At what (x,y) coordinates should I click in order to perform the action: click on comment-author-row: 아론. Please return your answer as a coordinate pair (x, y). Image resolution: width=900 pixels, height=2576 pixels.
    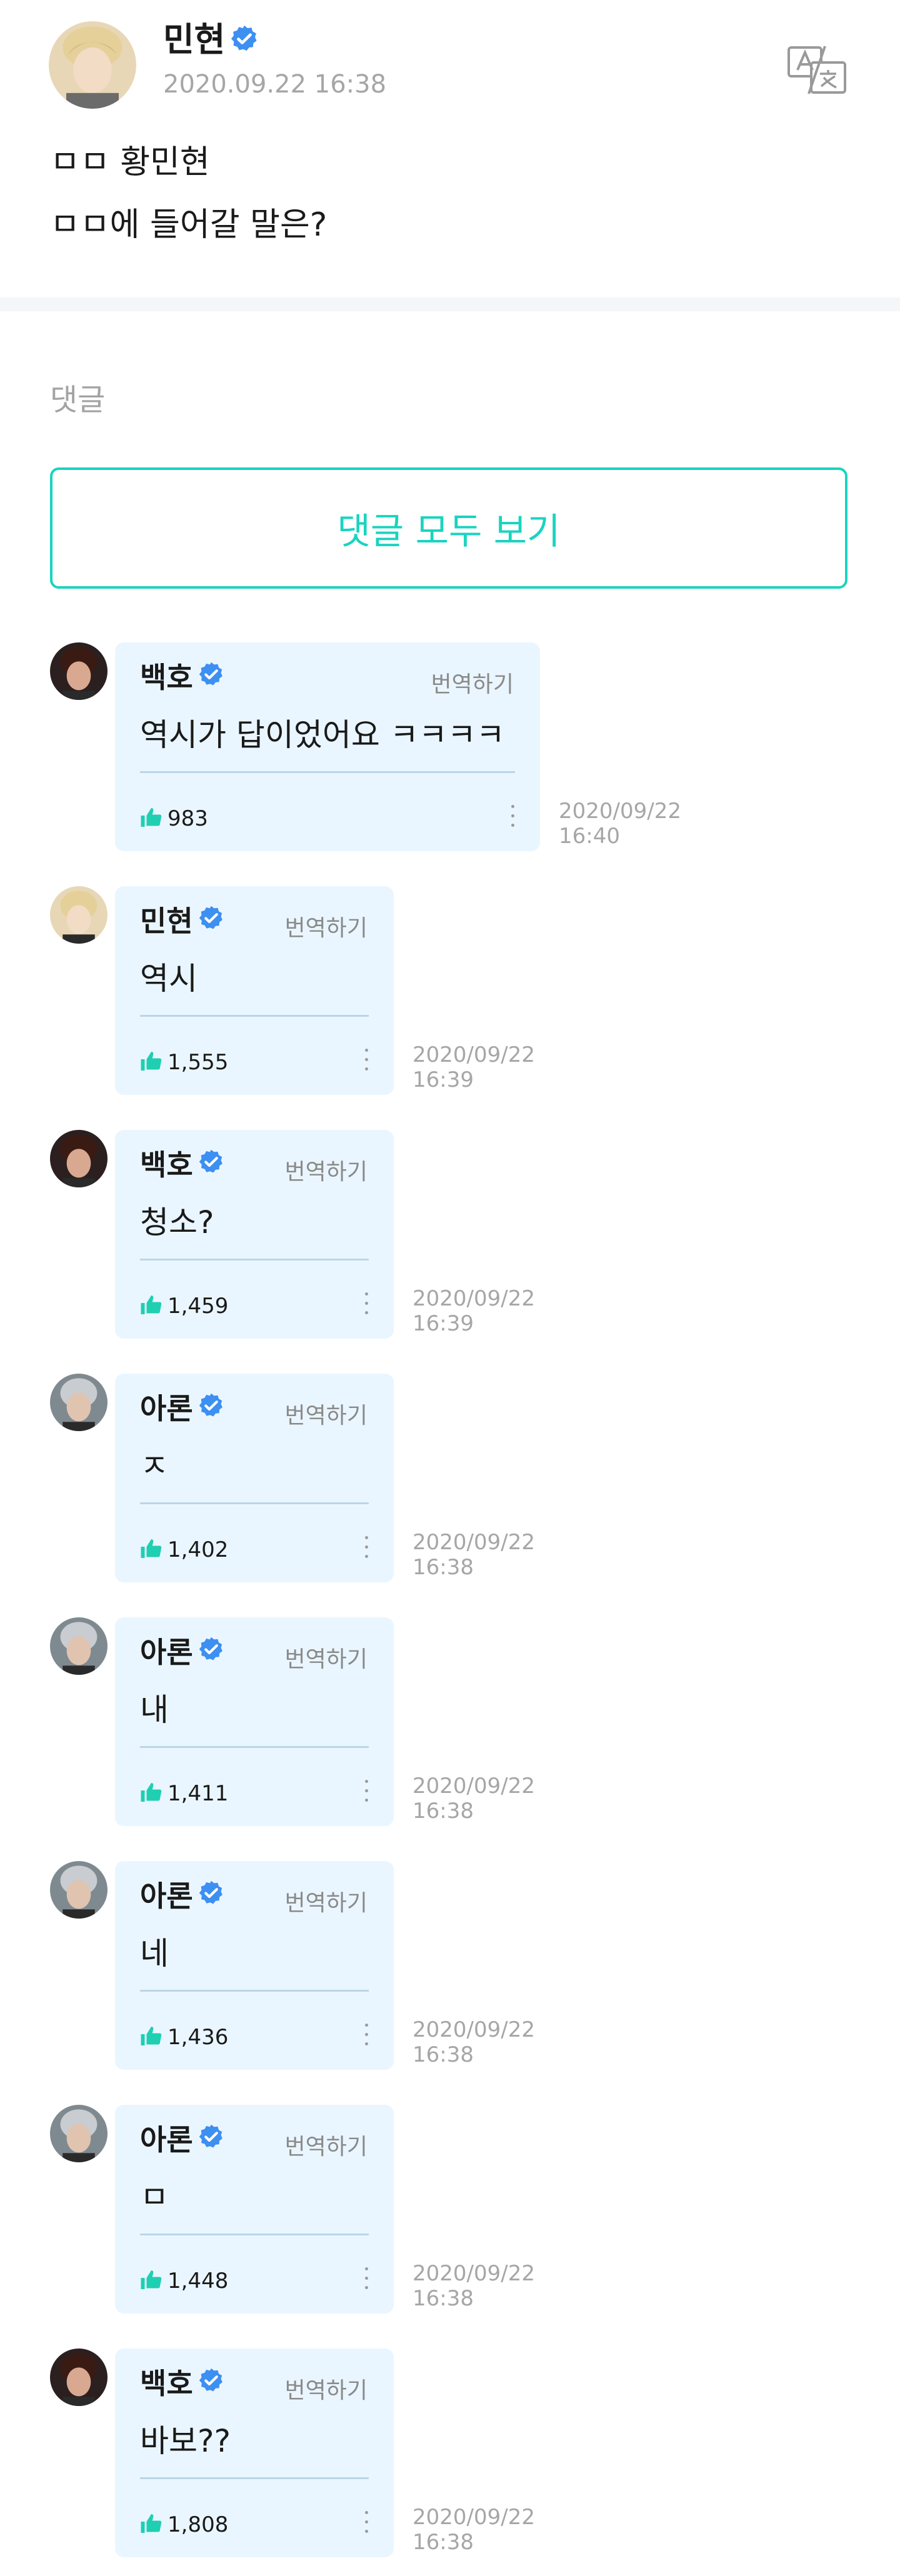
    Looking at the image, I should click on (182, 1650).